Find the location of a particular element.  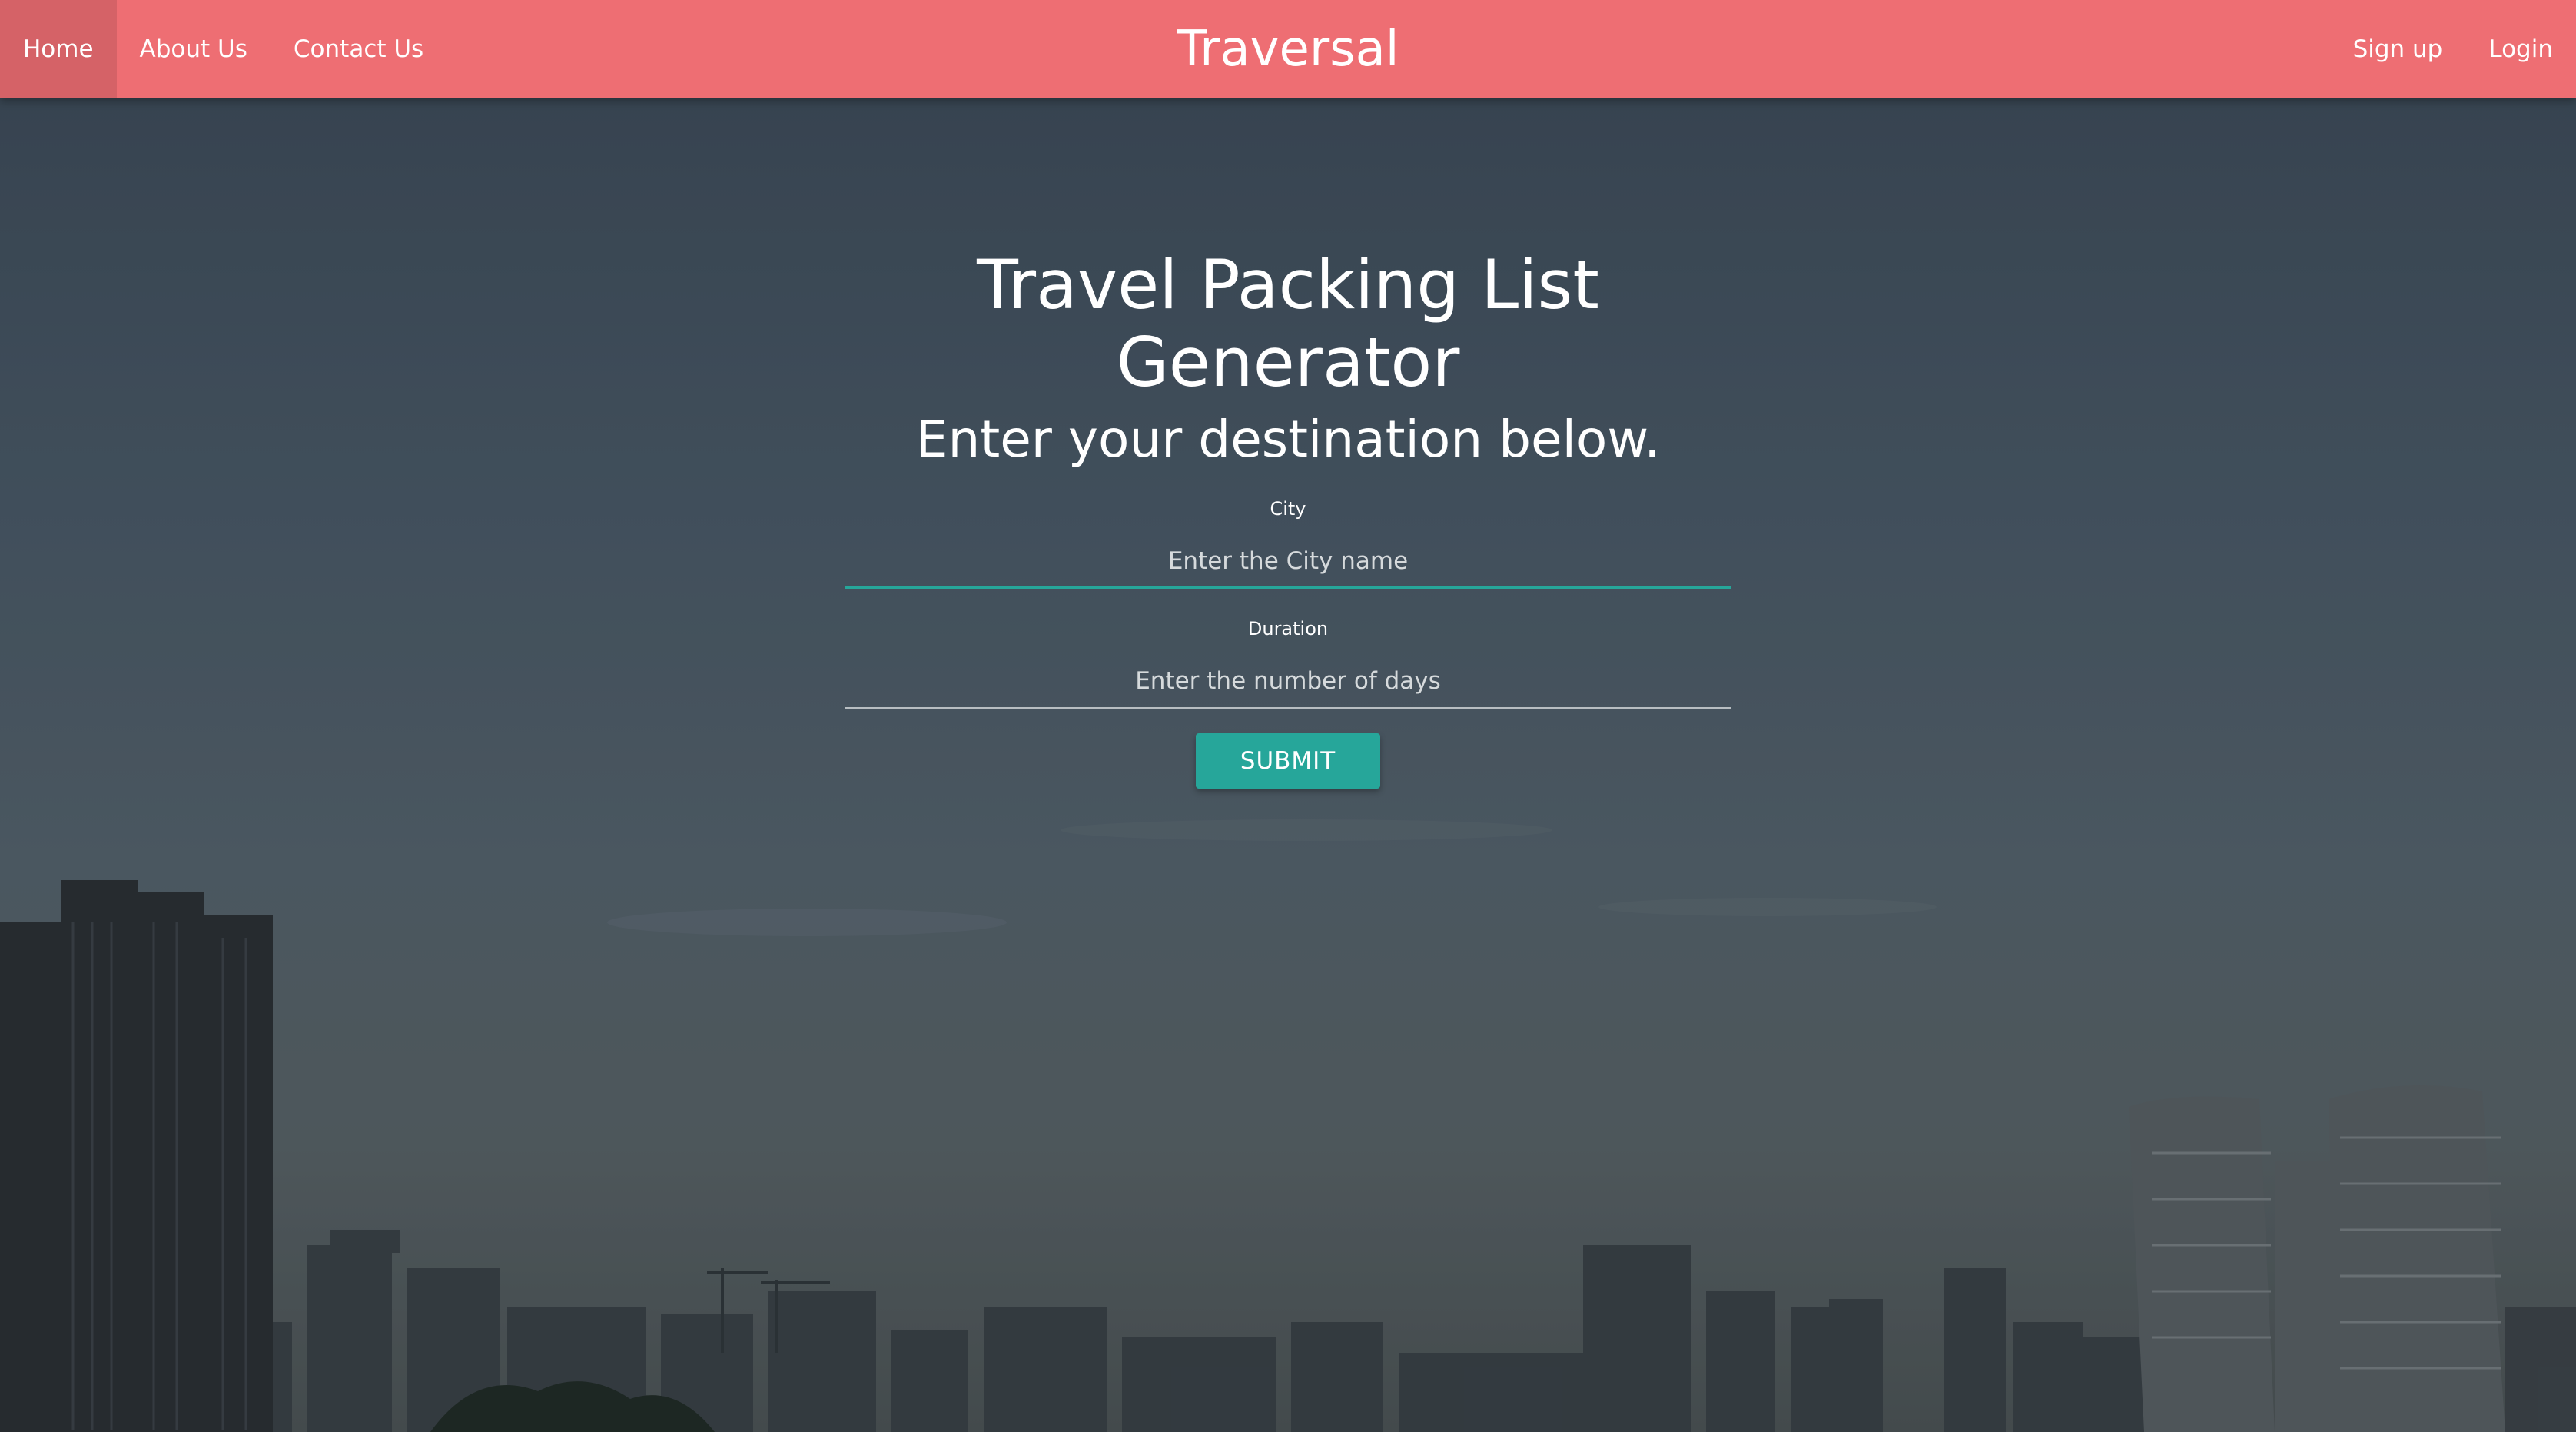

nav-home-link: Home is located at coordinates (58, 49).